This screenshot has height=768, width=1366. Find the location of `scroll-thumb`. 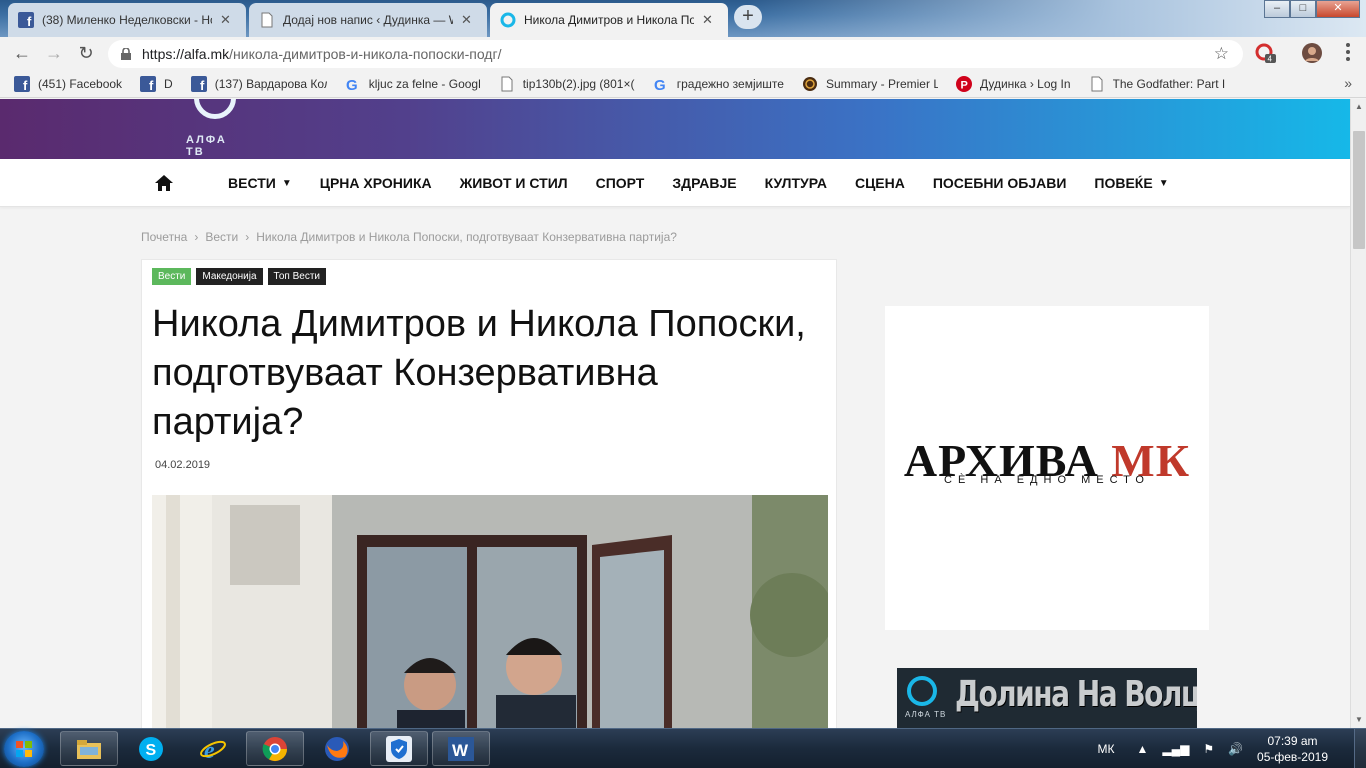

scroll-thumb is located at coordinates (1359, 190).